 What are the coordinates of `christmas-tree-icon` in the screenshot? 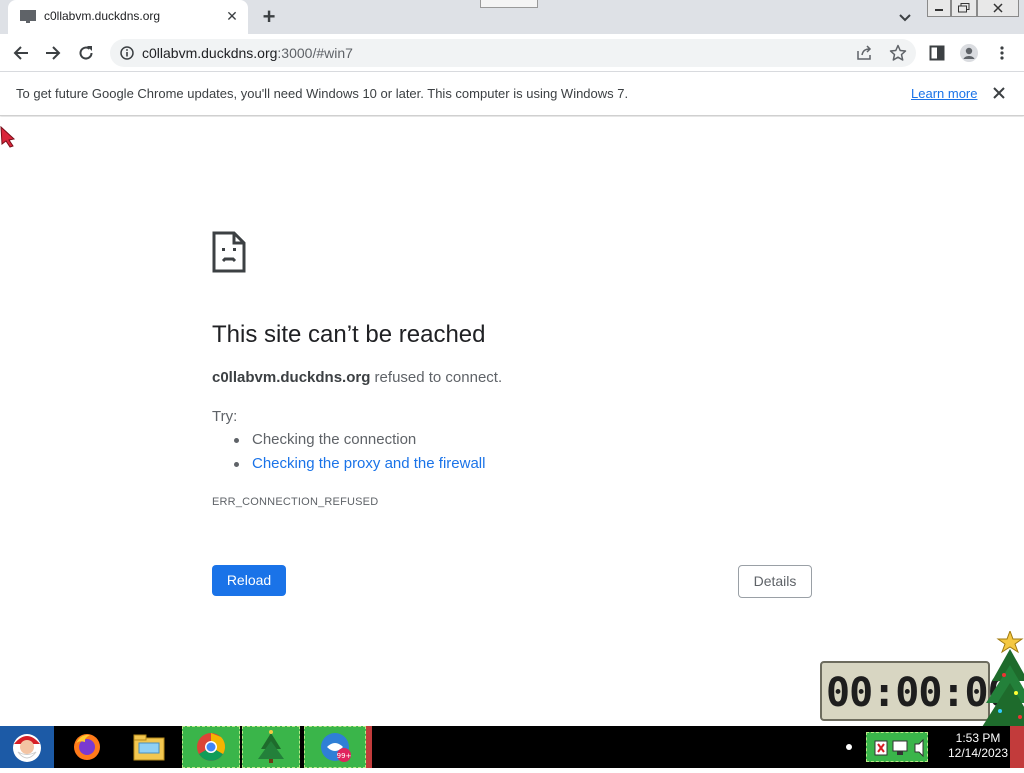 It's located at (1003, 679).